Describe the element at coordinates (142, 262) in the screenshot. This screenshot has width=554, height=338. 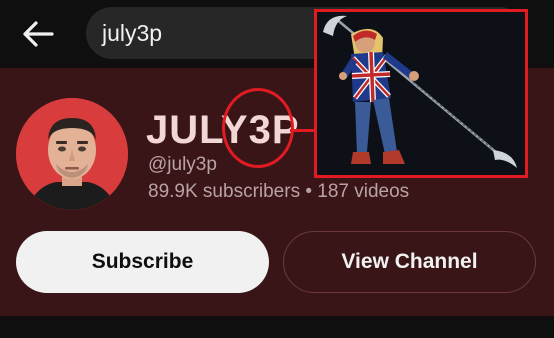
I see `subscribe-button: Subscribe` at that location.